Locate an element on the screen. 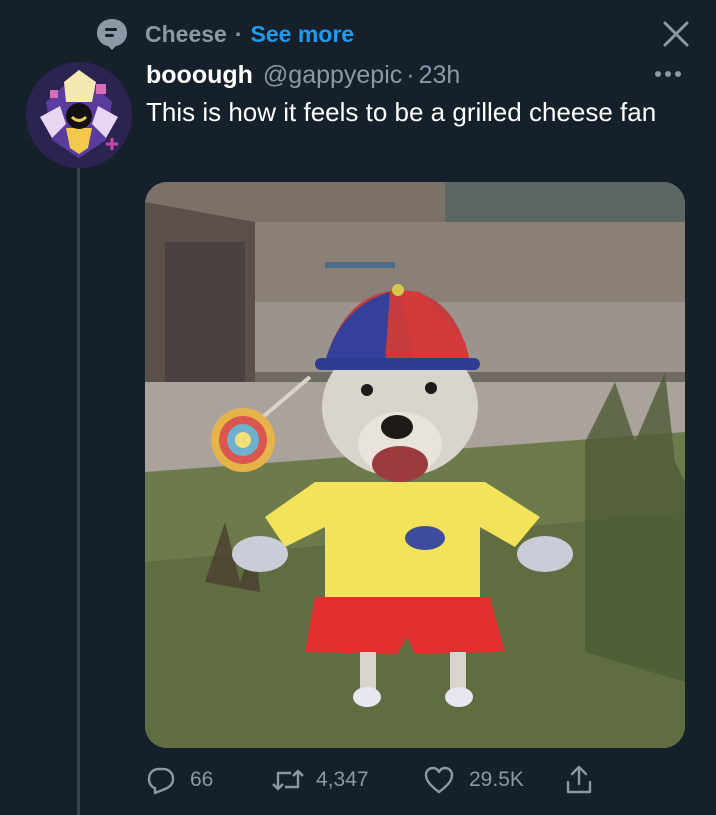 This screenshot has width=716, height=815. reply-button: 66 is located at coordinates (179, 780).